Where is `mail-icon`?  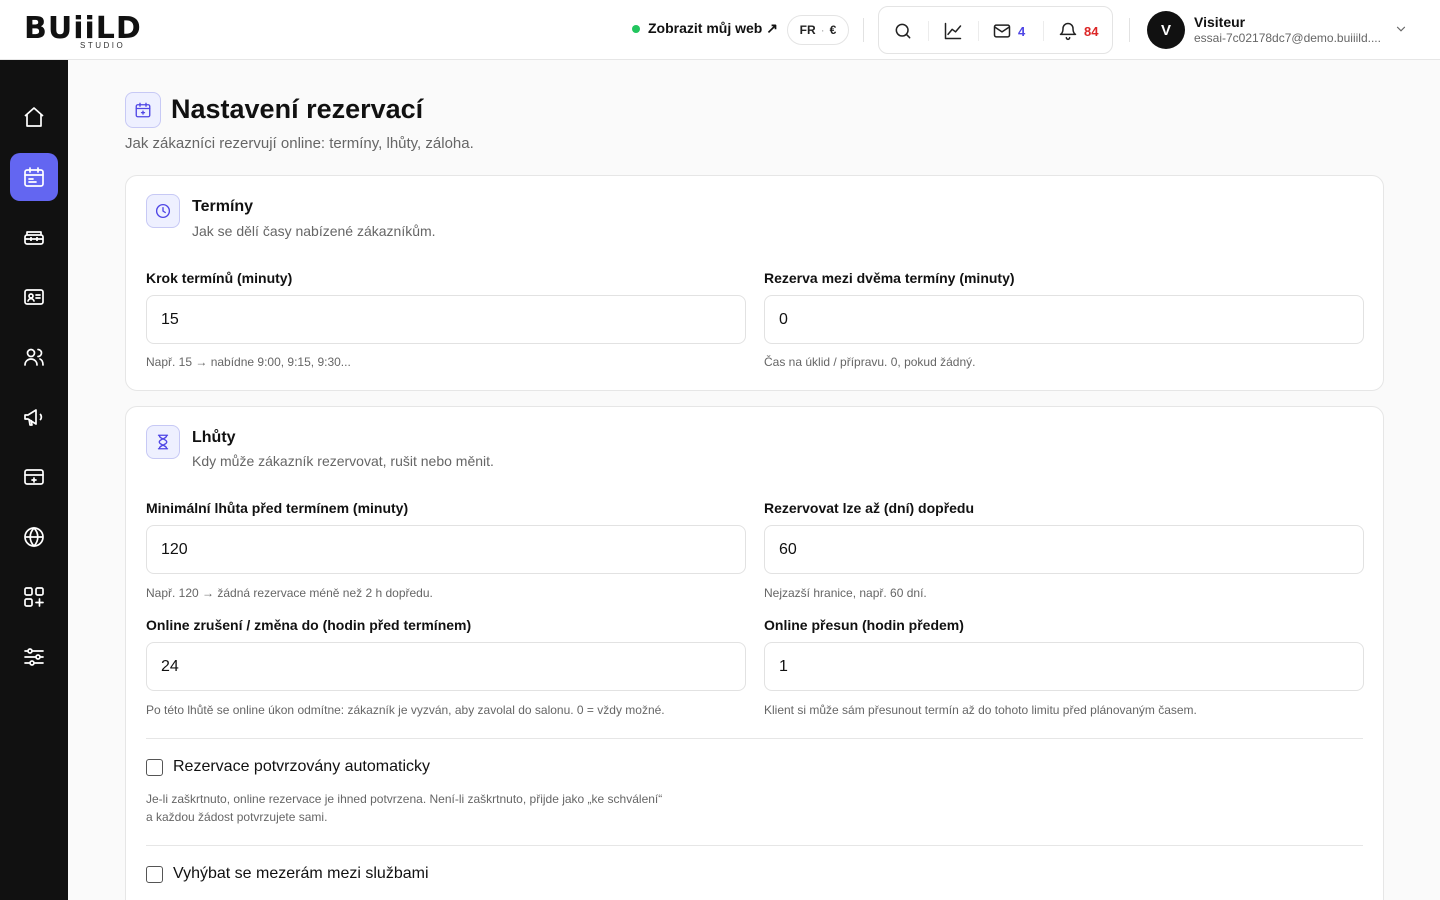 mail-icon is located at coordinates (1002, 31).